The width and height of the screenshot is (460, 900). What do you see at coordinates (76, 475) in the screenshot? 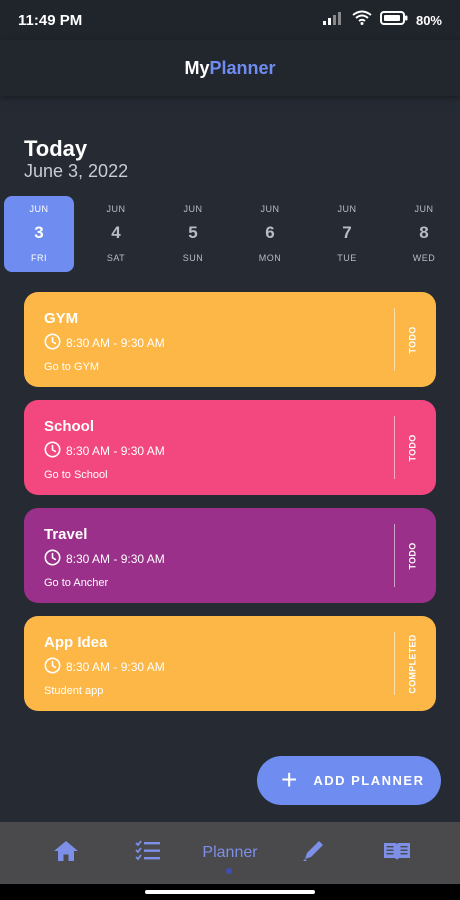
I see `task-description: Go to School` at bounding box center [76, 475].